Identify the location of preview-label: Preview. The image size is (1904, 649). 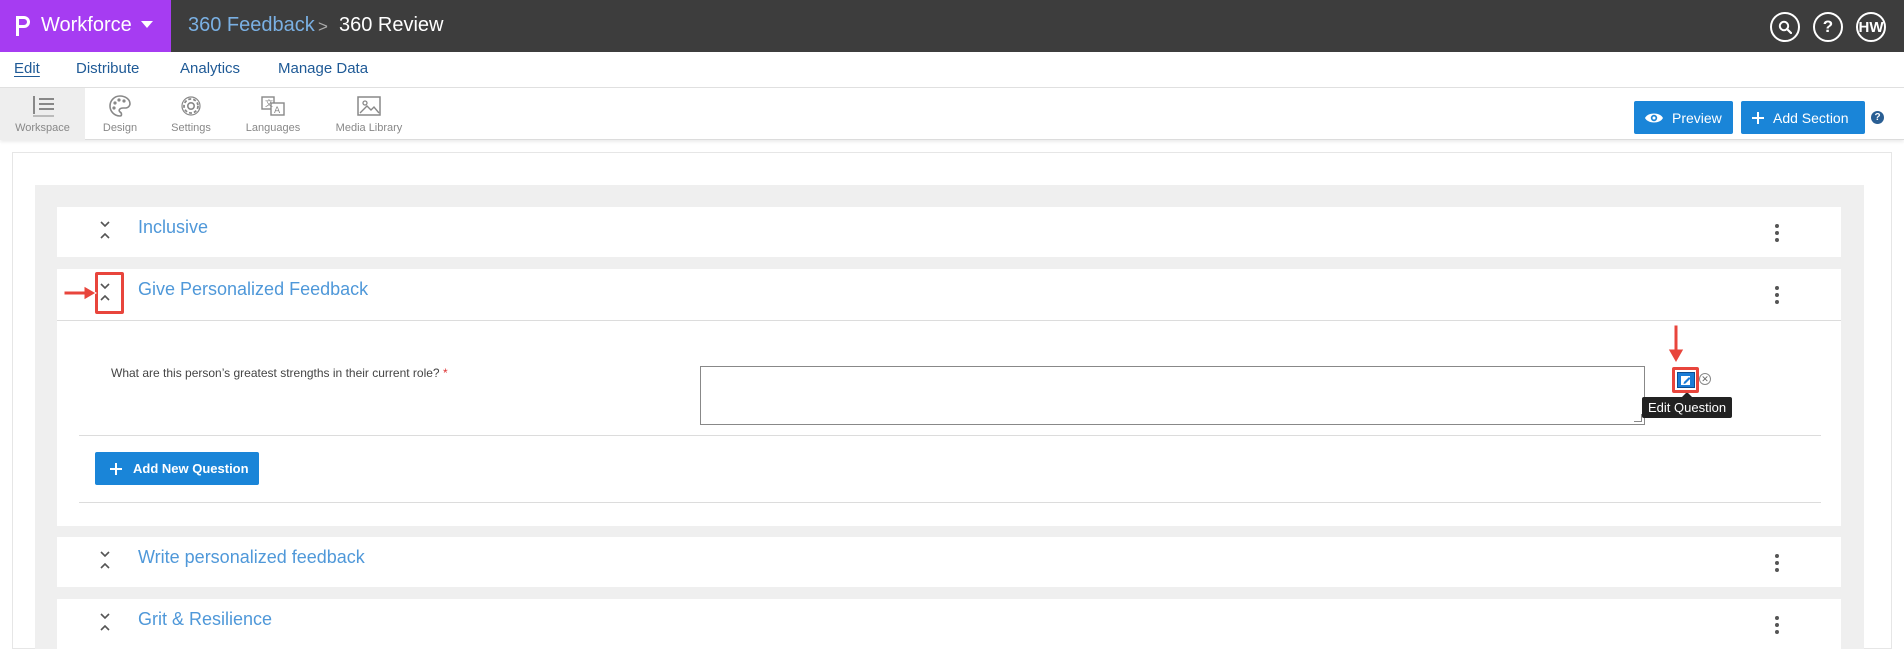
(1697, 117).